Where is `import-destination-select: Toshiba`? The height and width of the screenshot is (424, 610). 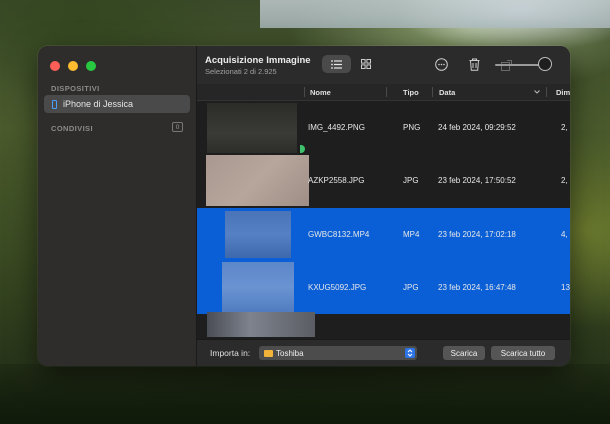
import-destination-select: Toshiba is located at coordinates (338, 353).